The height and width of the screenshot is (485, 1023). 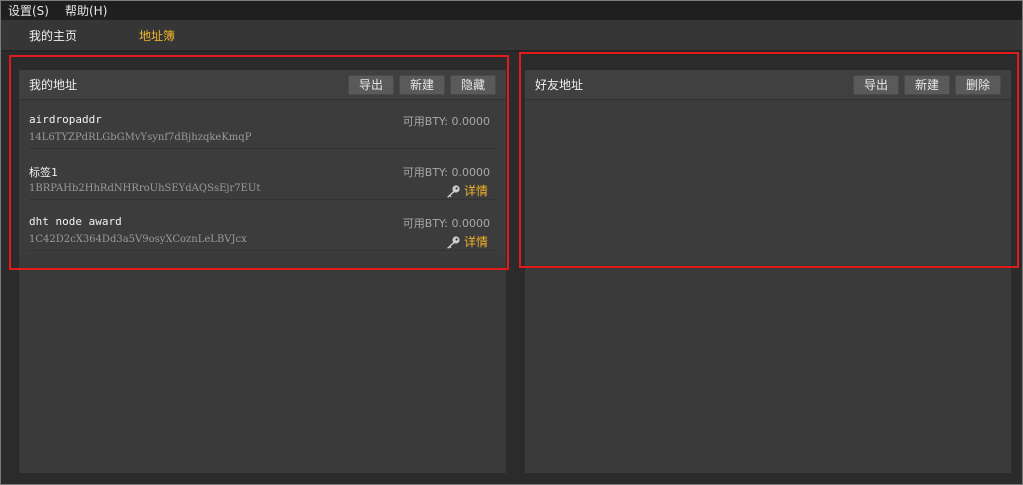 I want to click on address-value: 1C42D2cX364Dd3a5V9osyXCoznLeLBVJcx, so click(x=138, y=239).